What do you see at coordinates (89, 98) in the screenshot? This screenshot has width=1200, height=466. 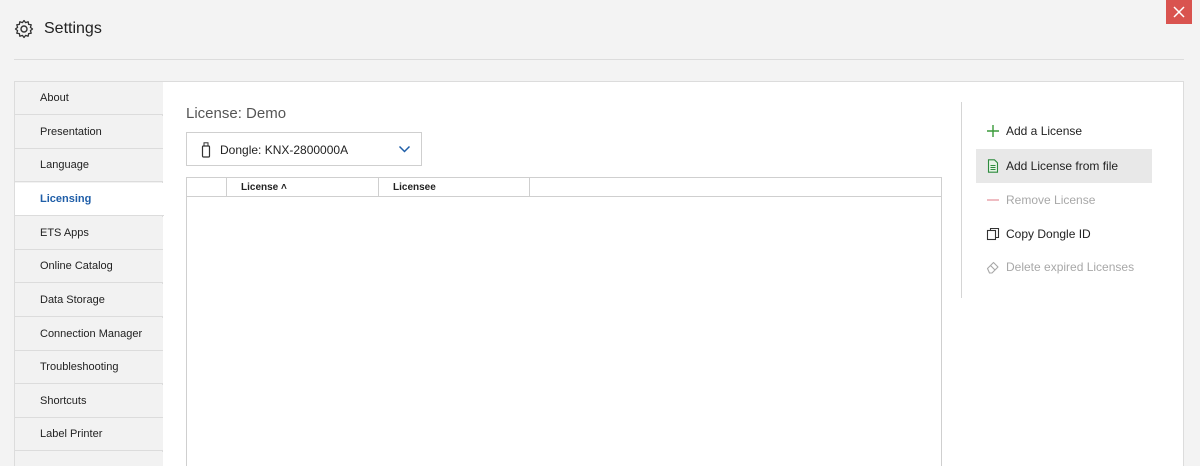 I see `sidebar-item-about: About` at bounding box center [89, 98].